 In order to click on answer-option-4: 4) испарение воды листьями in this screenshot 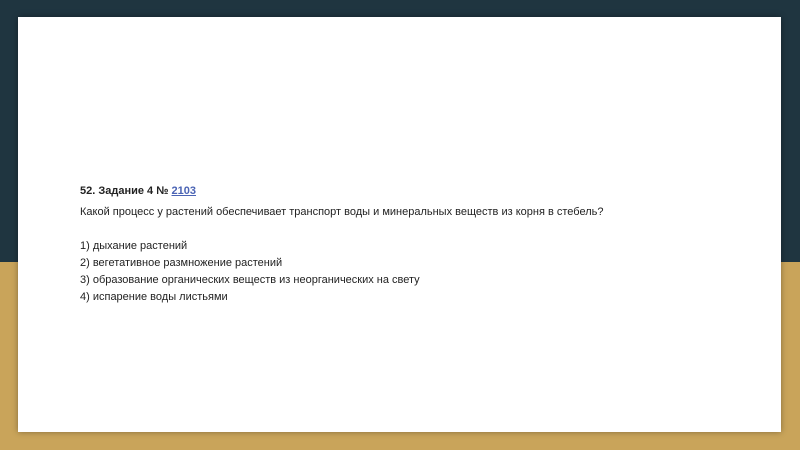, I will do `click(154, 297)`.